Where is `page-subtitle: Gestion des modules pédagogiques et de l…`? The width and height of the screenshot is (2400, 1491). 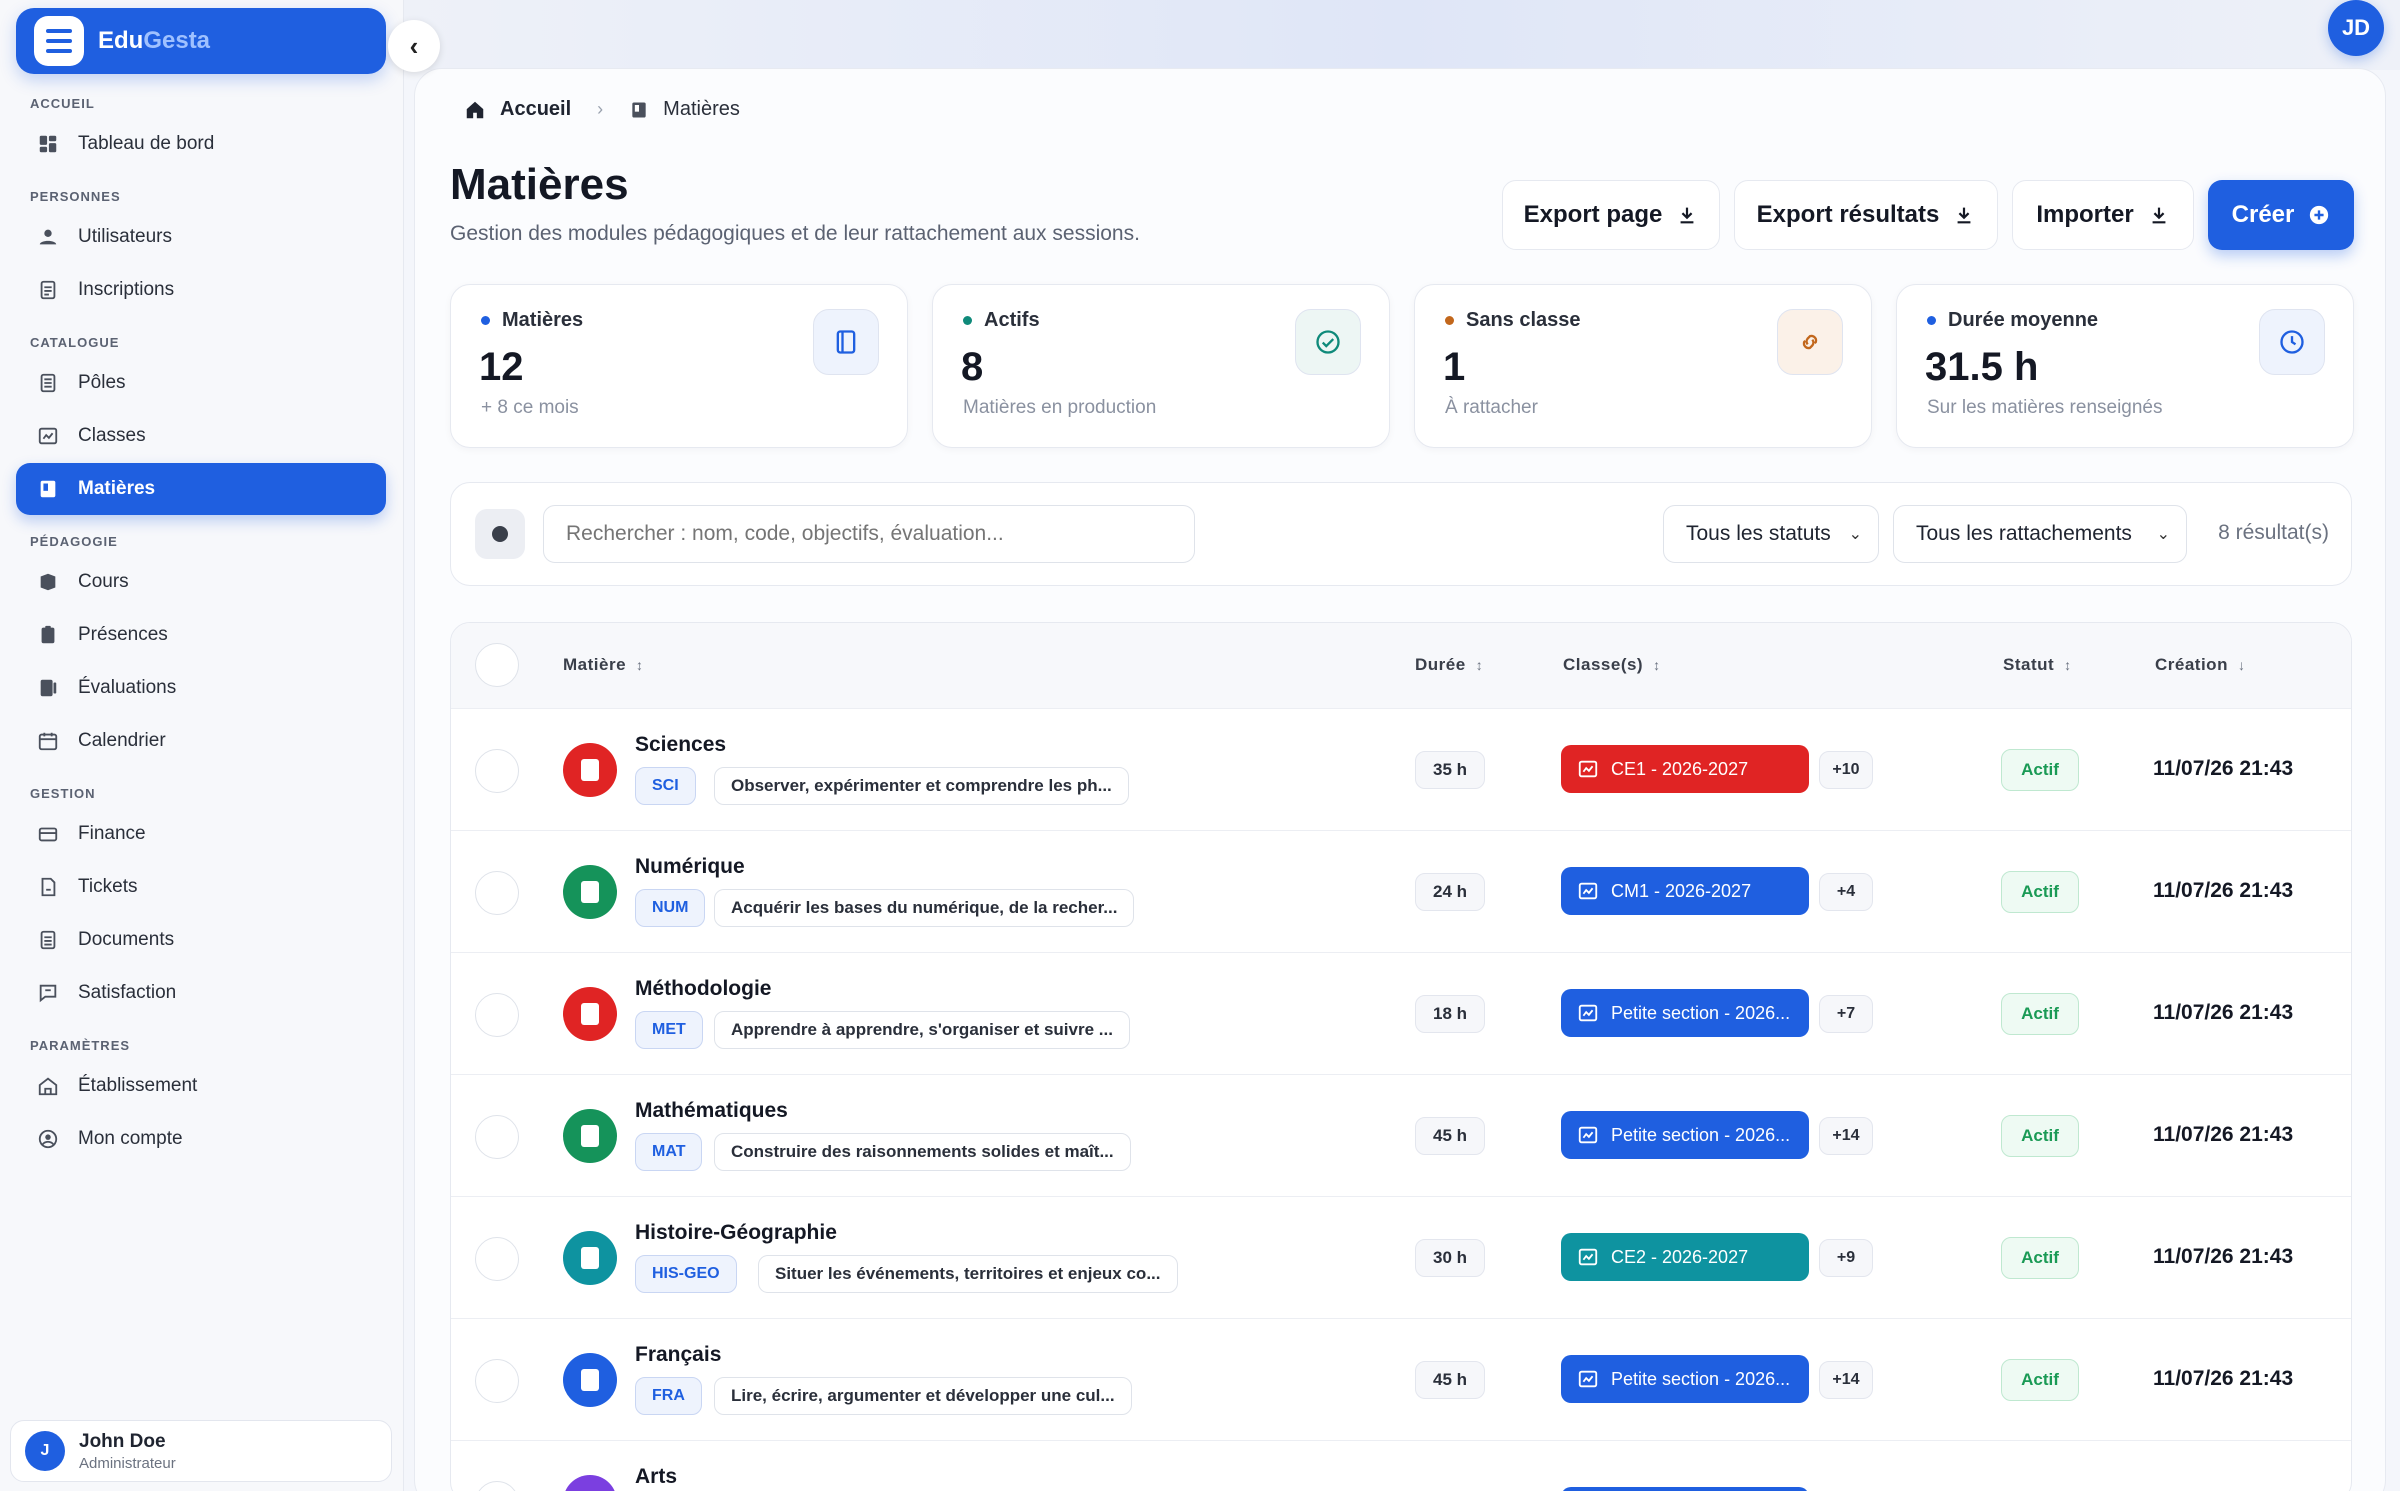 page-subtitle: Gestion des modules pédagogiques et de l… is located at coordinates (795, 233).